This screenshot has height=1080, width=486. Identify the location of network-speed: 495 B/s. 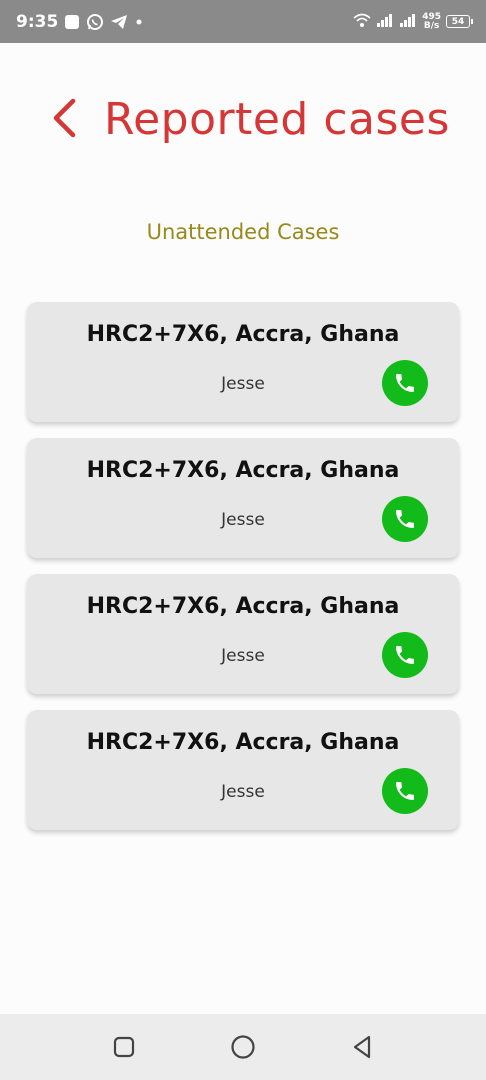
(431, 21).